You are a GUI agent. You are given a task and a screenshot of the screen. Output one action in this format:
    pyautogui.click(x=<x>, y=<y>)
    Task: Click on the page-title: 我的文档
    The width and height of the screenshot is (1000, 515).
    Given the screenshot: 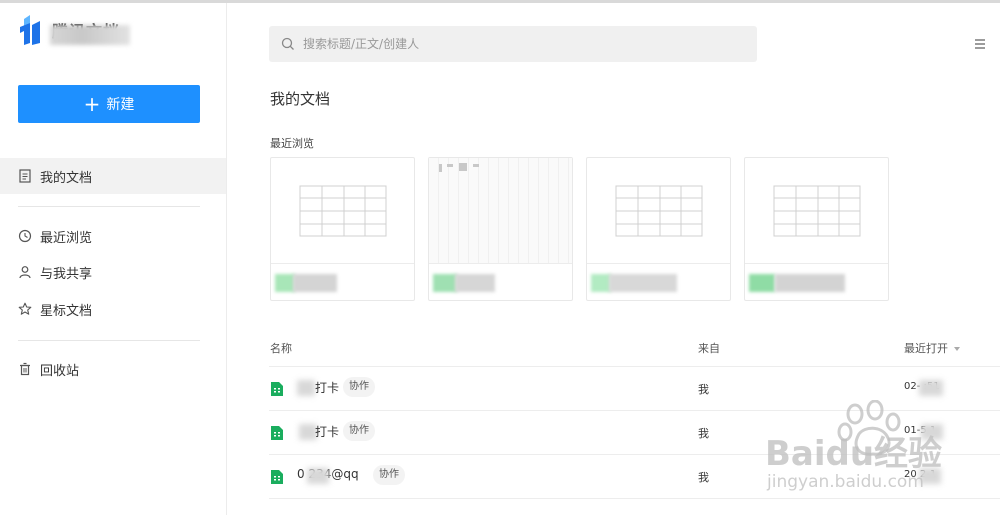 What is the action you would take?
    pyautogui.click(x=300, y=99)
    